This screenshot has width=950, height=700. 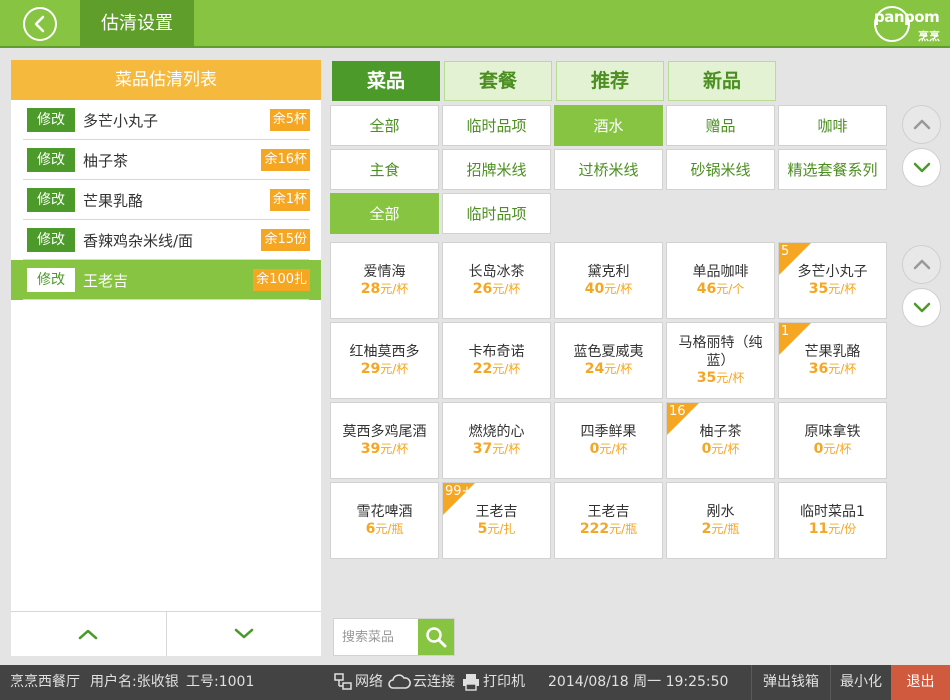 What do you see at coordinates (721, 529) in the screenshot?
I see `product-price: 2元/瓶` at bounding box center [721, 529].